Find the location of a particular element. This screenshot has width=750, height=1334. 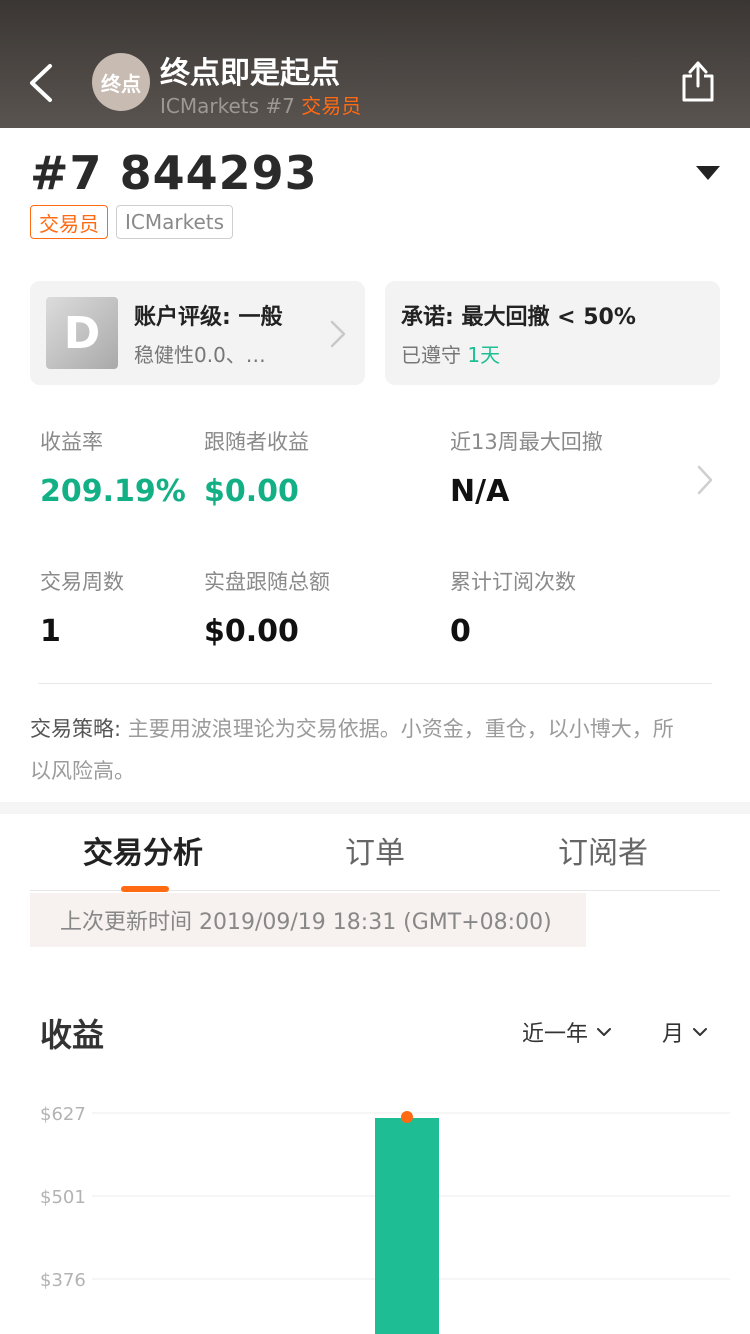

stat-value-return-rate: 209.19% is located at coordinates (113, 491).